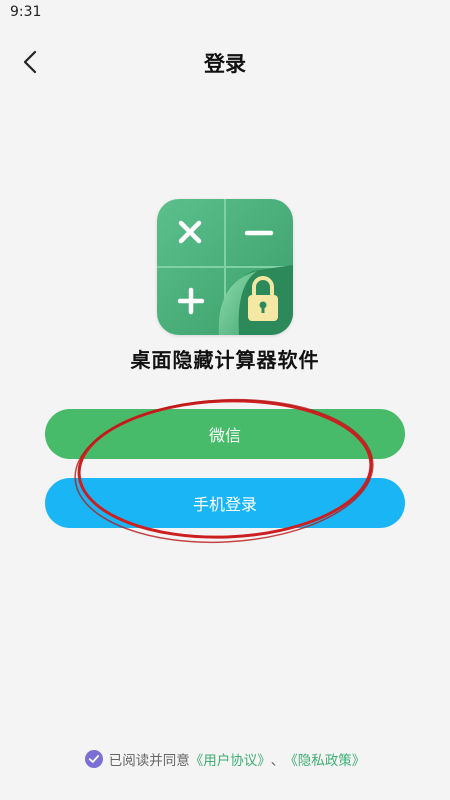 This screenshot has width=450, height=800. I want to click on phone-login-button: 手机登录, so click(225, 503).